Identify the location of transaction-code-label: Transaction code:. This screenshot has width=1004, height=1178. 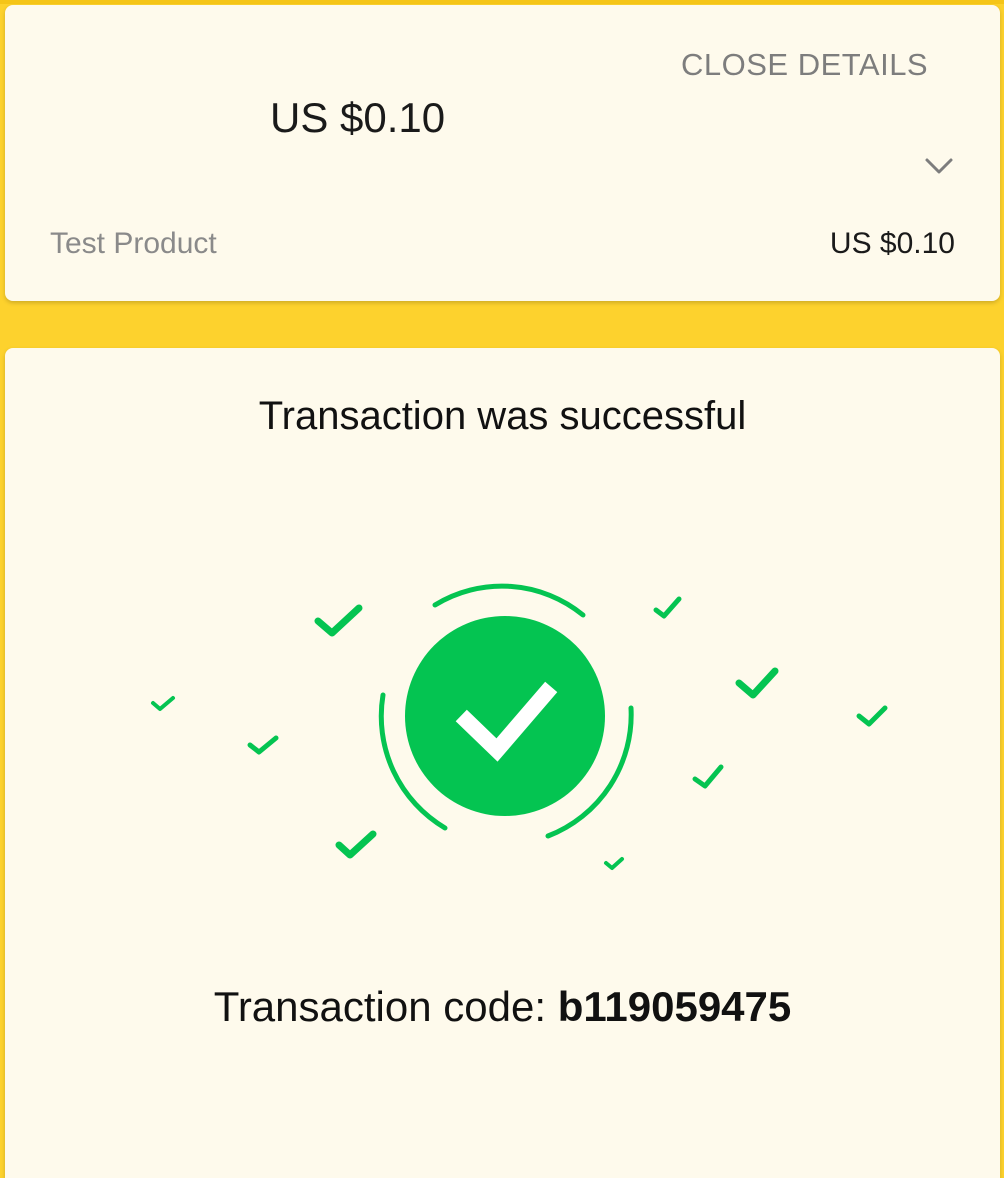
(385, 1006).